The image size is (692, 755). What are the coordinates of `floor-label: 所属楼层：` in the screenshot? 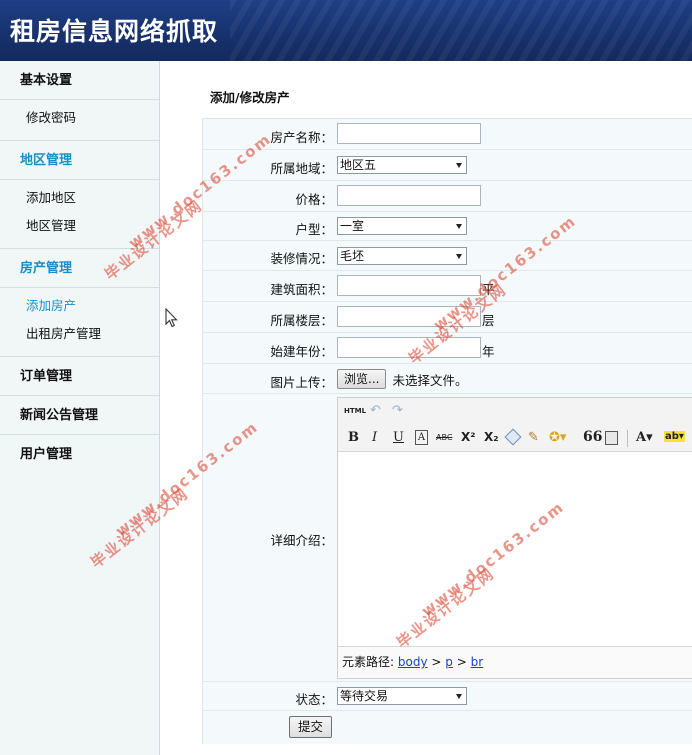 It's located at (301, 320).